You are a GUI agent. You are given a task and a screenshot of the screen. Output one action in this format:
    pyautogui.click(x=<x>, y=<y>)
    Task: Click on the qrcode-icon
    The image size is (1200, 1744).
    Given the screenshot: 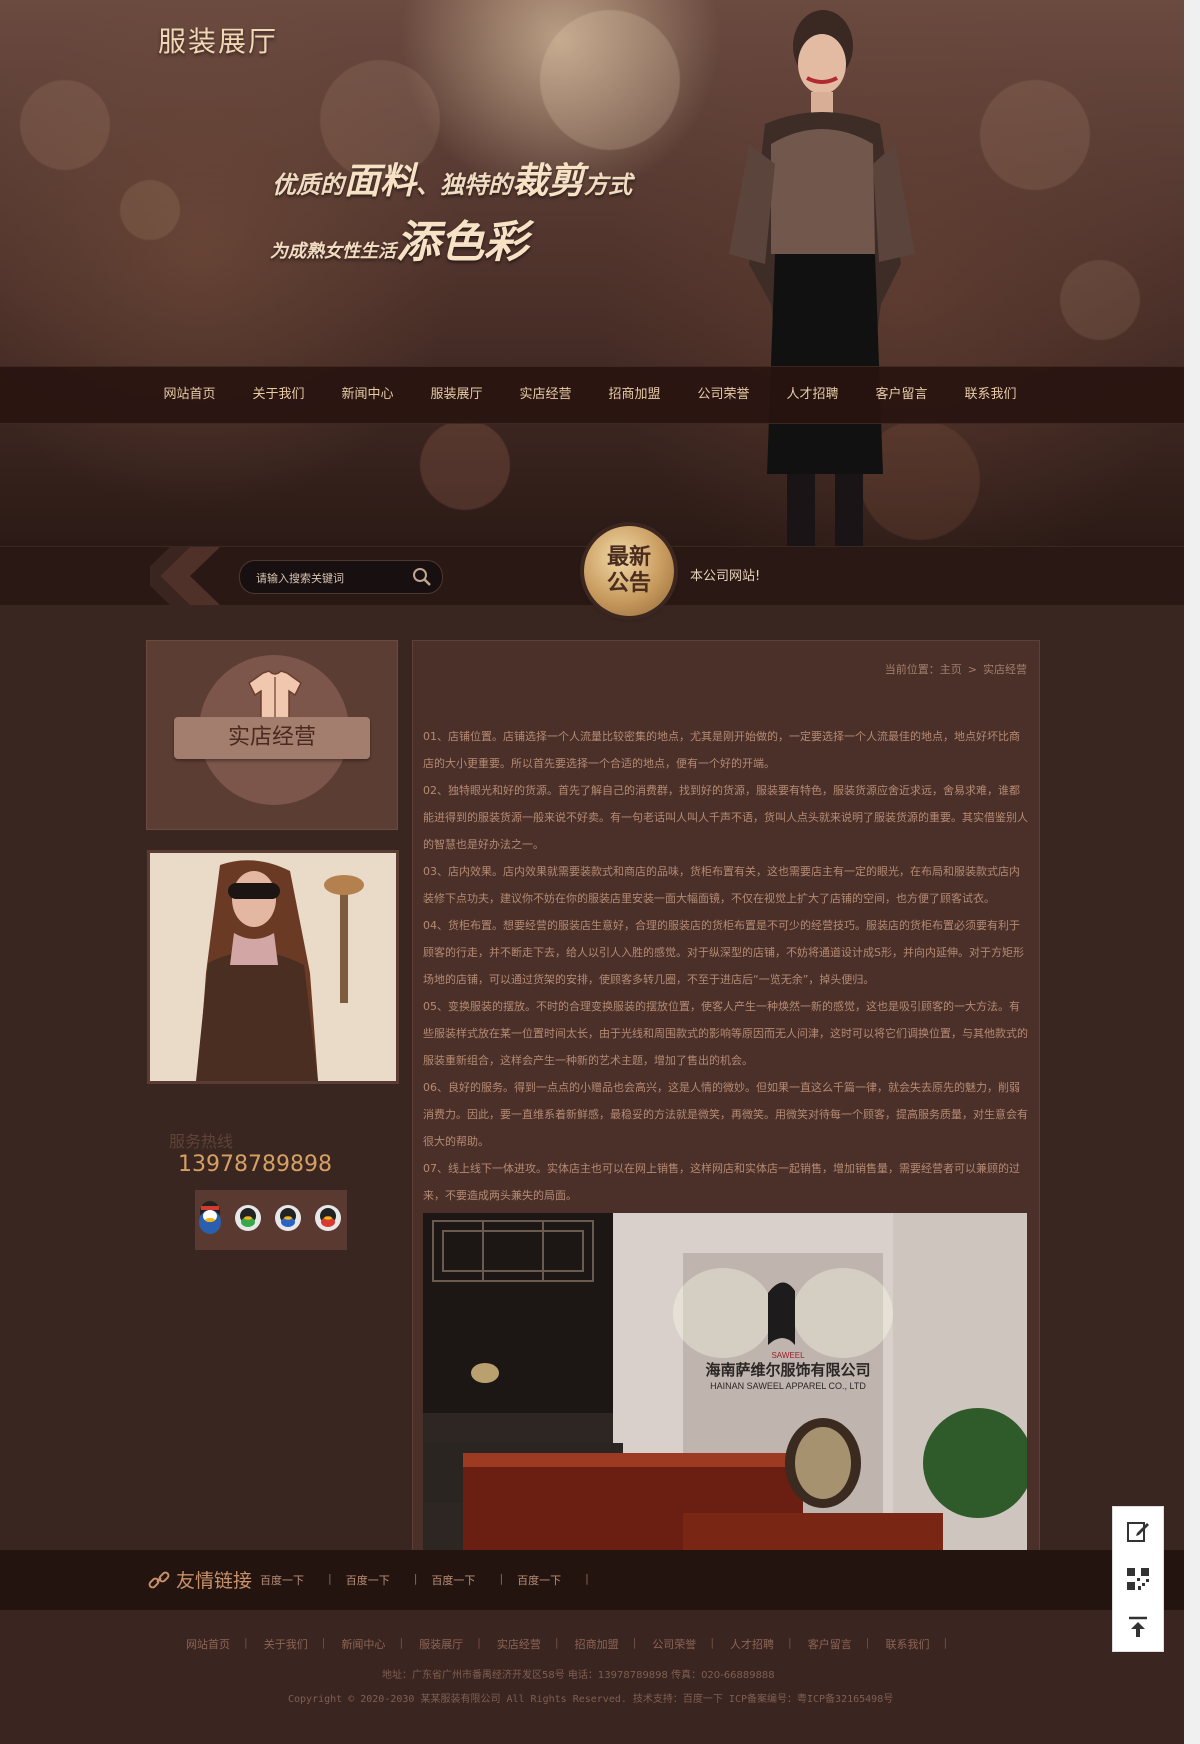 What is the action you would take?
    pyautogui.click(x=1138, y=1579)
    